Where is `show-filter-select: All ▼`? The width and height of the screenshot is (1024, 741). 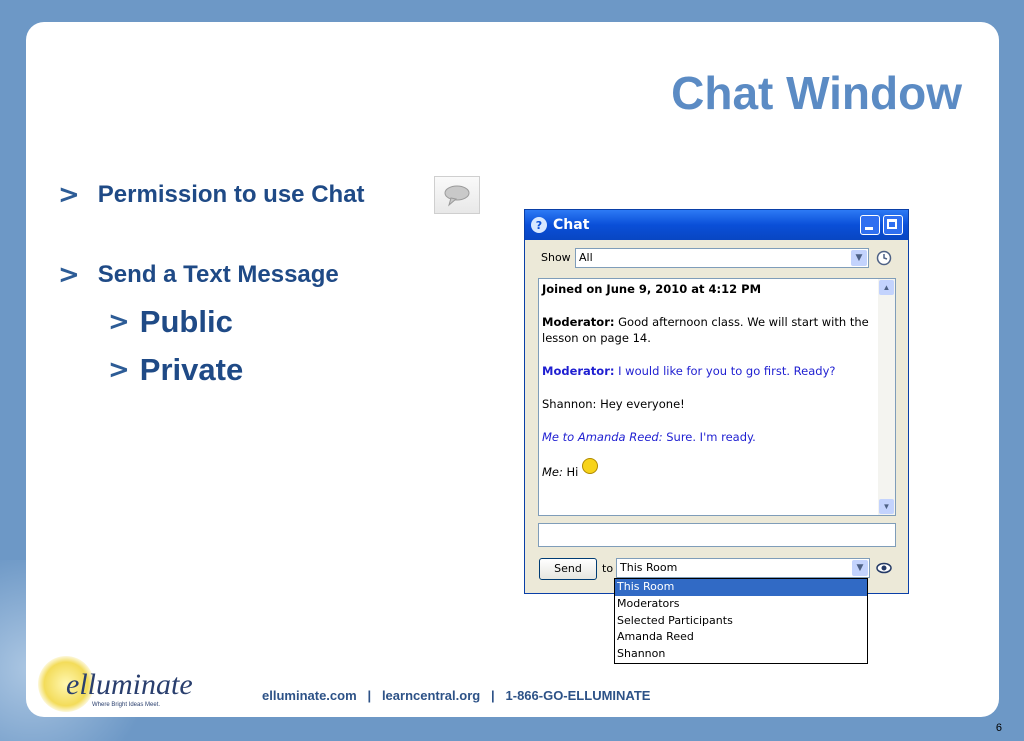 show-filter-select: All ▼ is located at coordinates (722, 258).